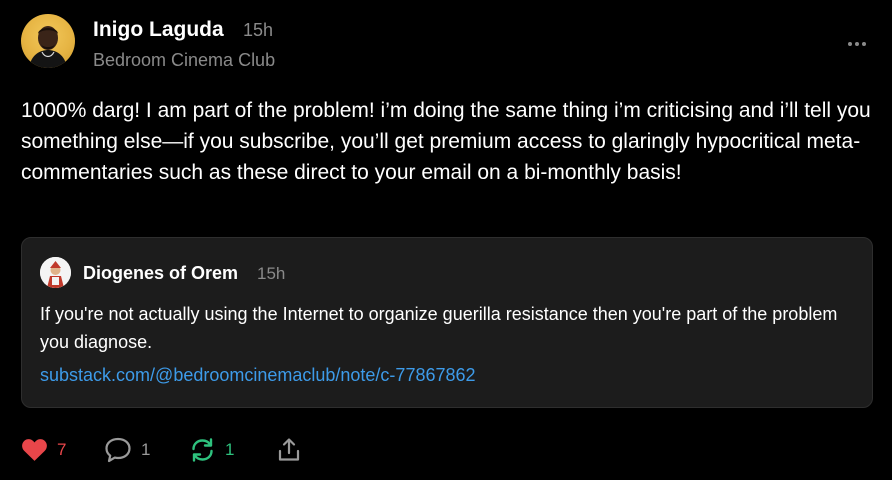 The height and width of the screenshot is (480, 892). What do you see at coordinates (158, 30) in the screenshot?
I see `author-name: Inigo Laguda` at bounding box center [158, 30].